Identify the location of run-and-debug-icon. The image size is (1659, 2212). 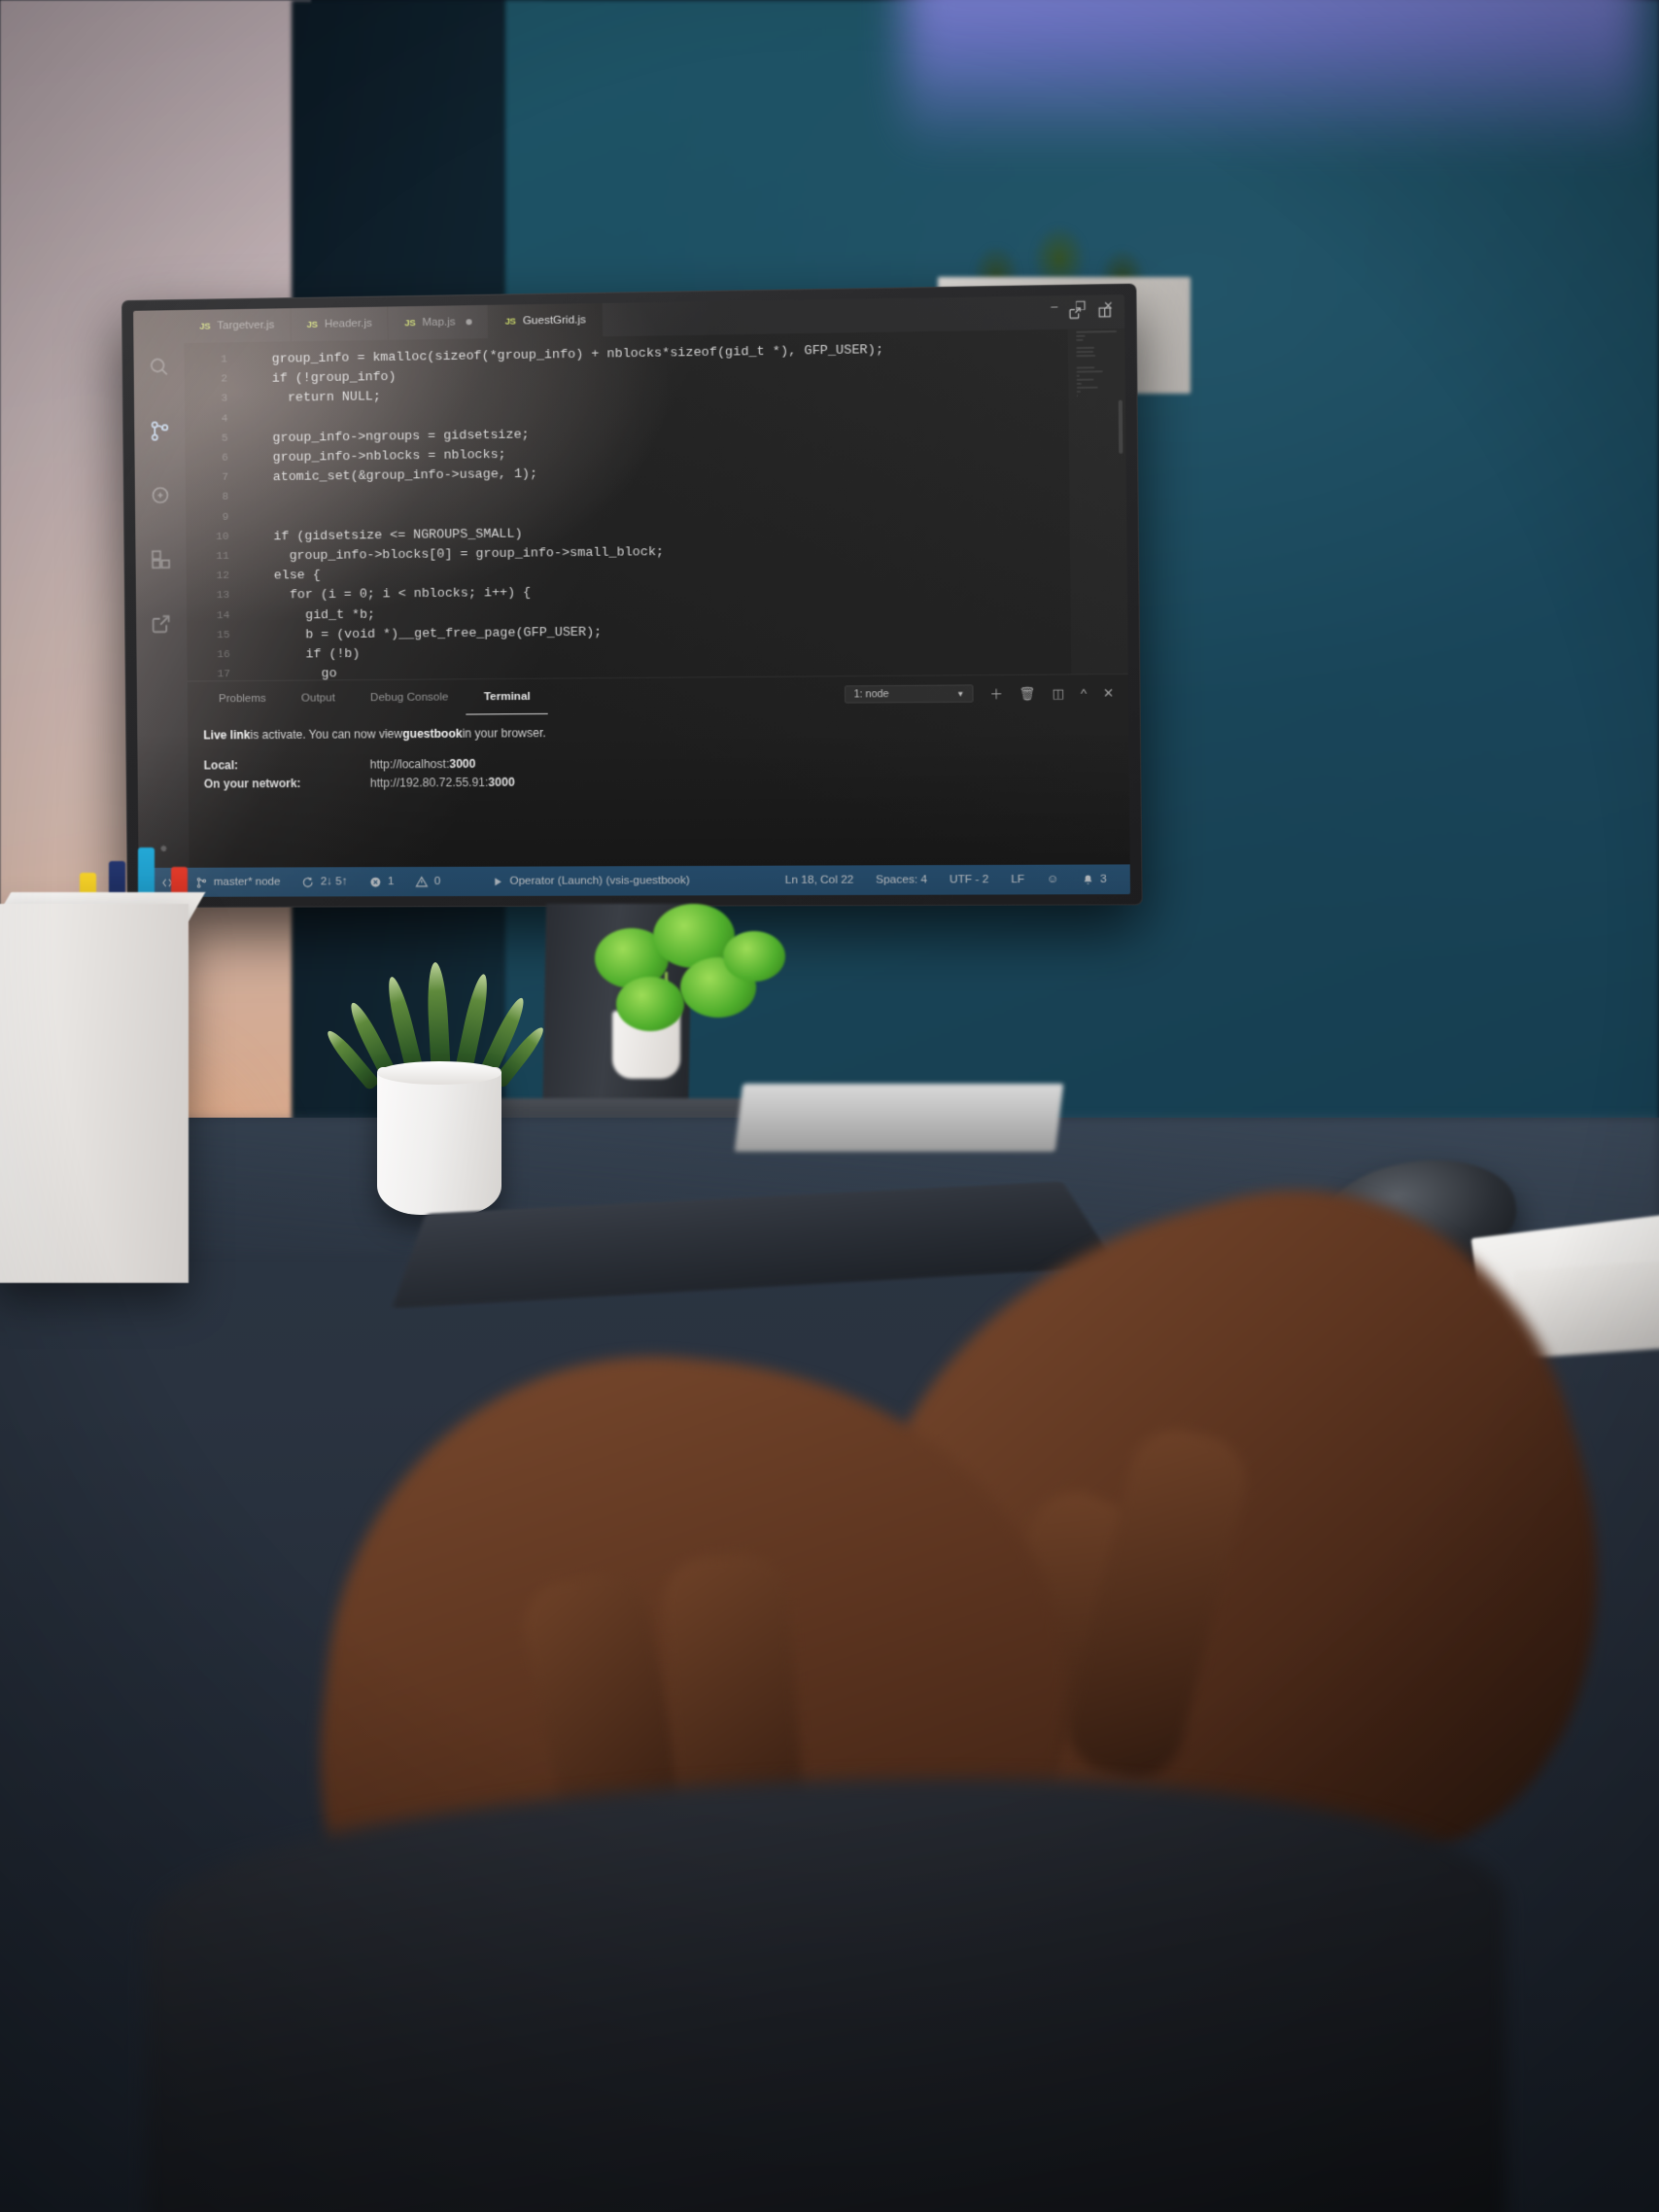
(160, 494).